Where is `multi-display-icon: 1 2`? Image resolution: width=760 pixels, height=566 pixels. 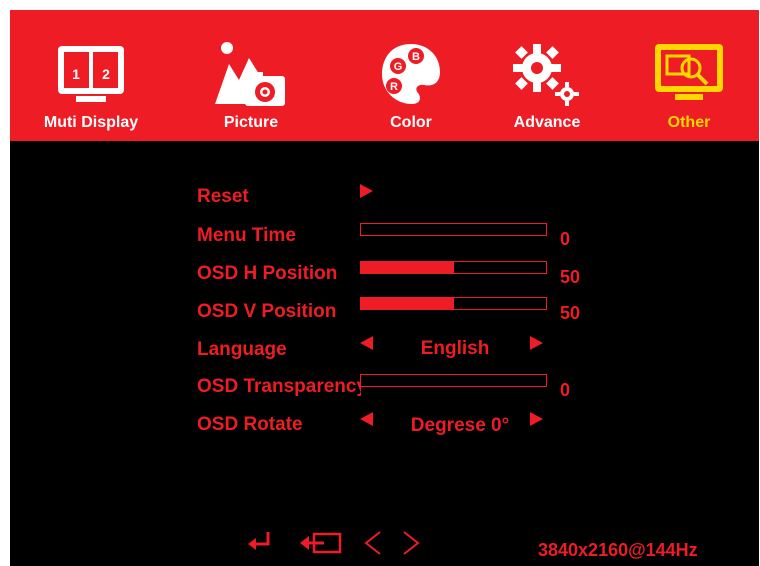 multi-display-icon: 1 2 is located at coordinates (91, 74).